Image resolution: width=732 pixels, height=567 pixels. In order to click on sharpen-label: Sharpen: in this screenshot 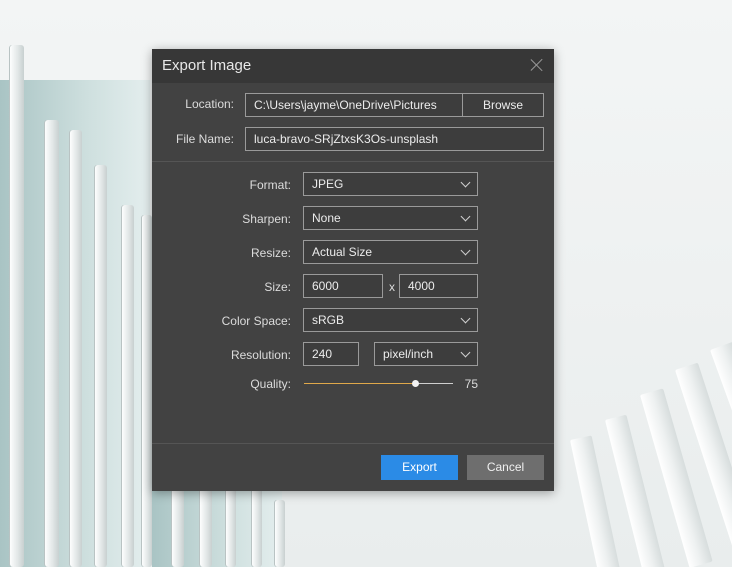, I will do `click(266, 219)`.